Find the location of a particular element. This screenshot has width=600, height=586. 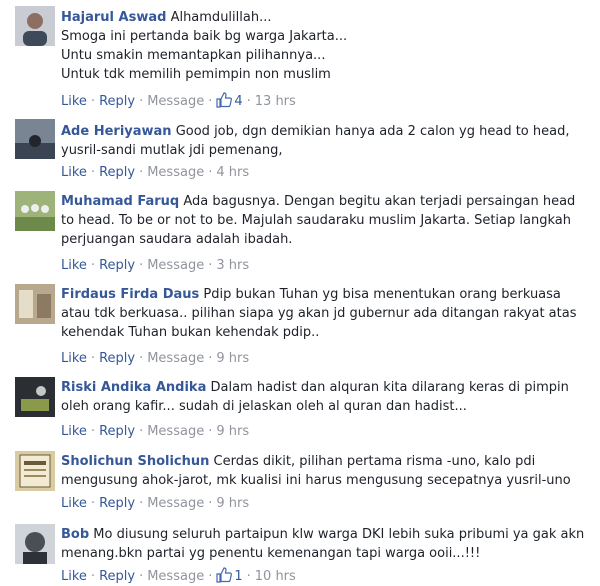

timestamp: 4 hrs is located at coordinates (232, 172).